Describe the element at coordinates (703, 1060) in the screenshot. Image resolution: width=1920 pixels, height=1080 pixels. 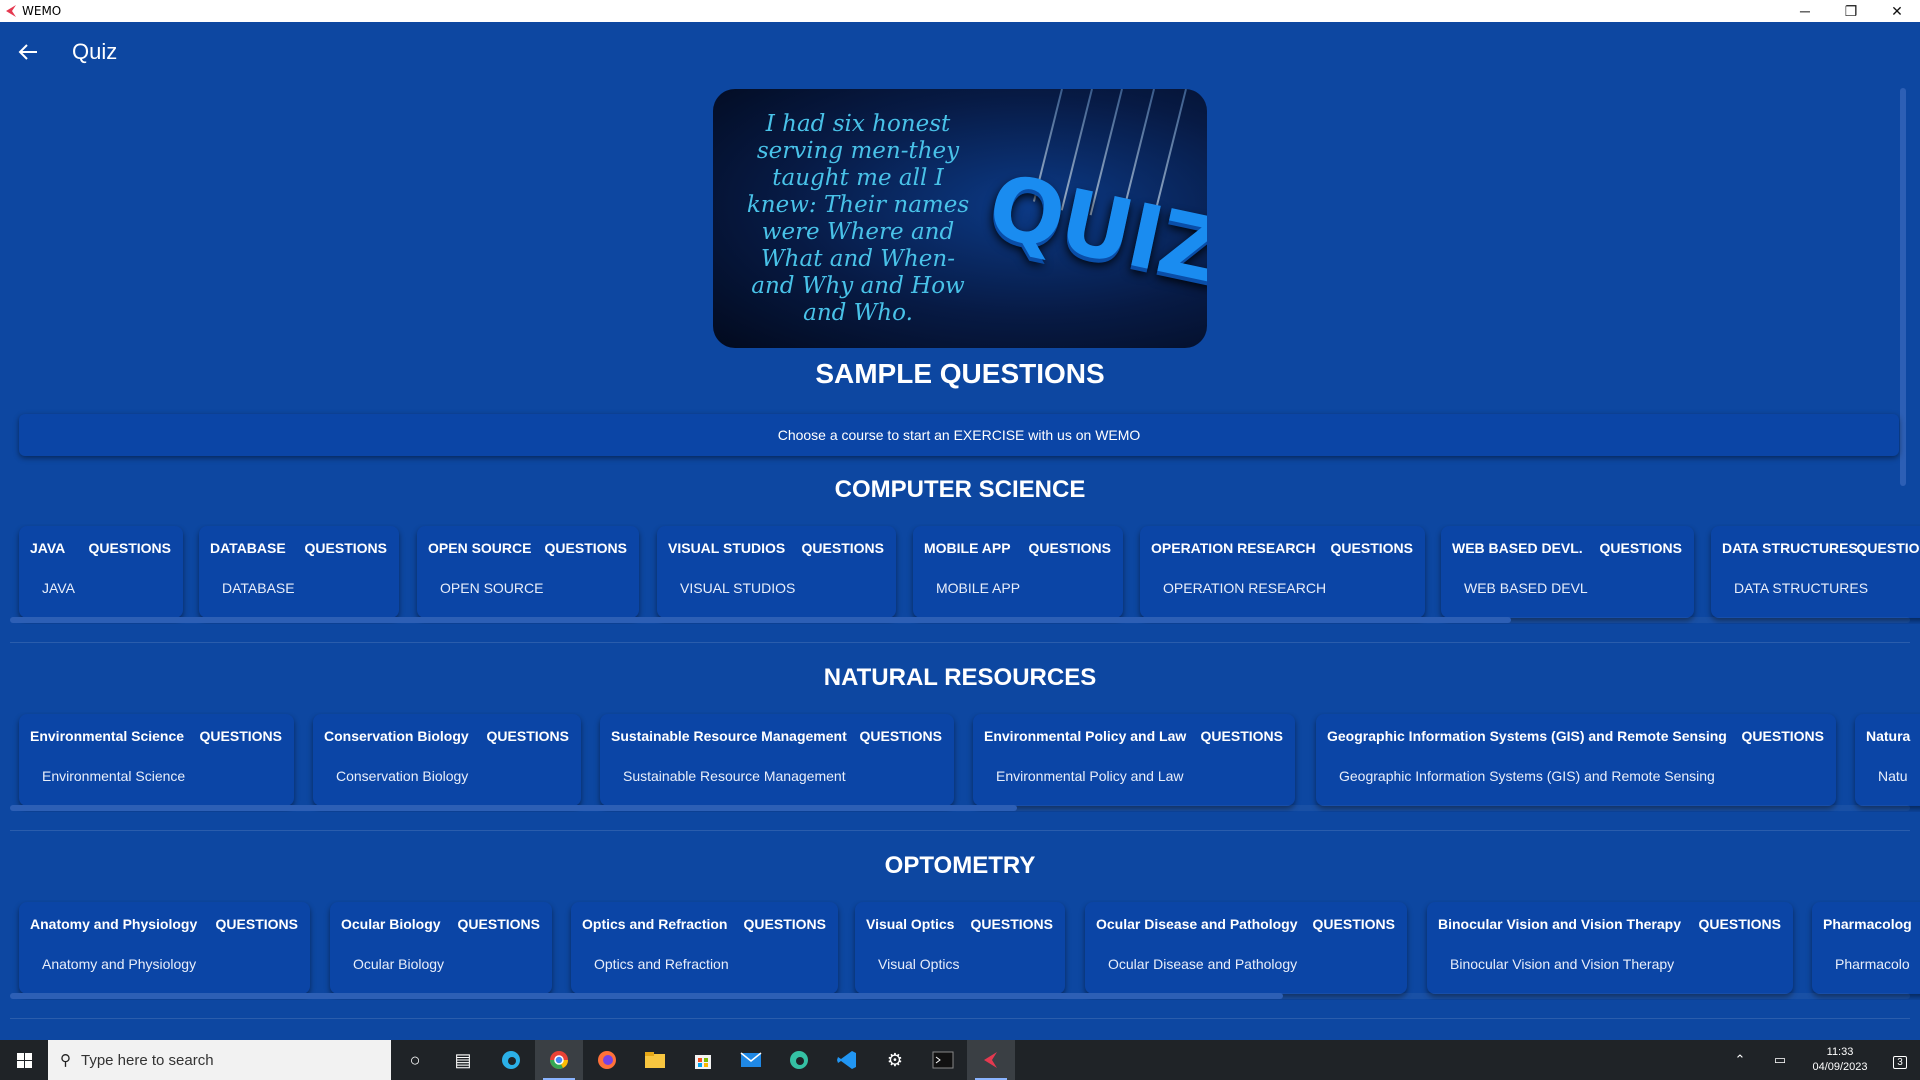
I see `store-icon` at that location.